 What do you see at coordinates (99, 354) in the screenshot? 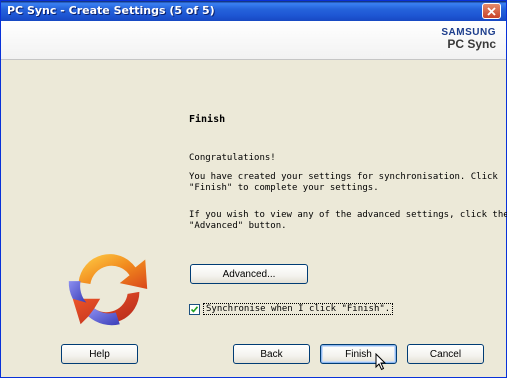
I see `help-button: Help` at bounding box center [99, 354].